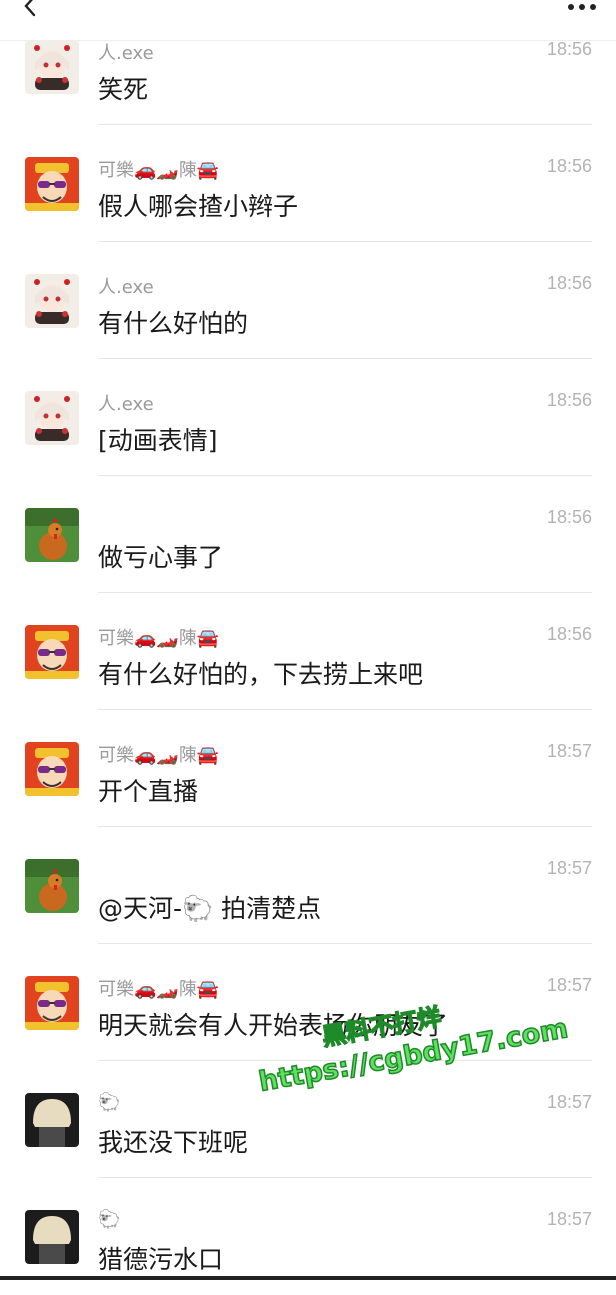 The image size is (616, 1295). I want to click on message-row: 18:57 @天河-🐑 拍清楚点, so click(308, 885).